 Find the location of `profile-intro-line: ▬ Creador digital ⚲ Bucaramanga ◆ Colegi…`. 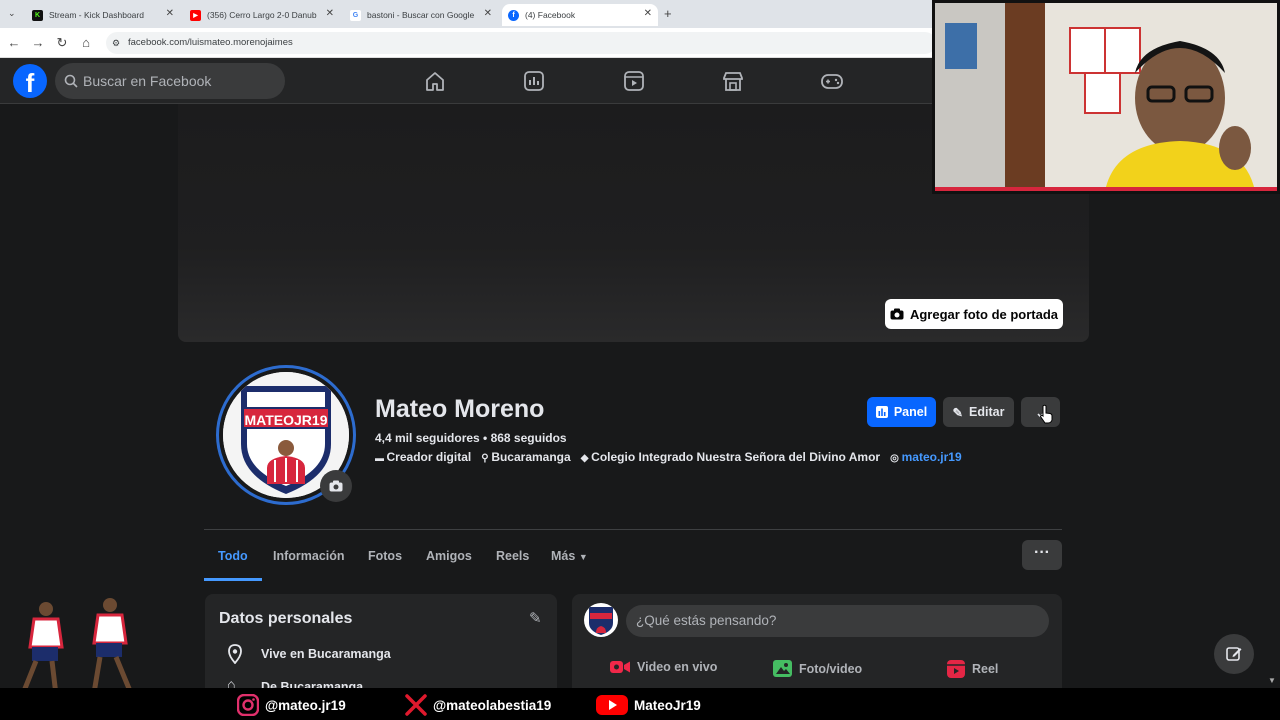

profile-intro-line: ▬ Creador digital ⚲ Bucaramanga ◆ Colegi… is located at coordinates (668, 457).